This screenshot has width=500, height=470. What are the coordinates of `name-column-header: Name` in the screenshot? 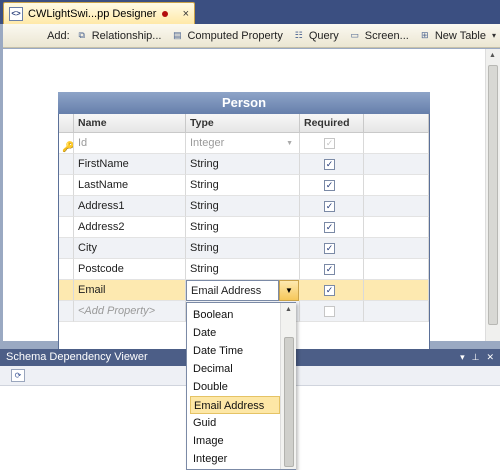 It's located at (130, 123).